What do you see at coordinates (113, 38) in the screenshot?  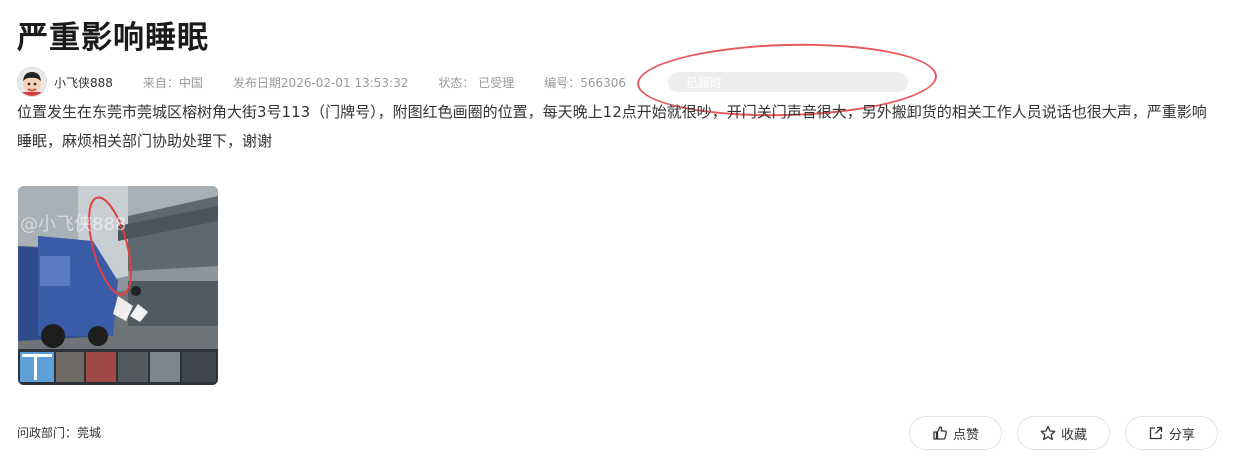 I see `post-title: 严重影响睡眠` at bounding box center [113, 38].